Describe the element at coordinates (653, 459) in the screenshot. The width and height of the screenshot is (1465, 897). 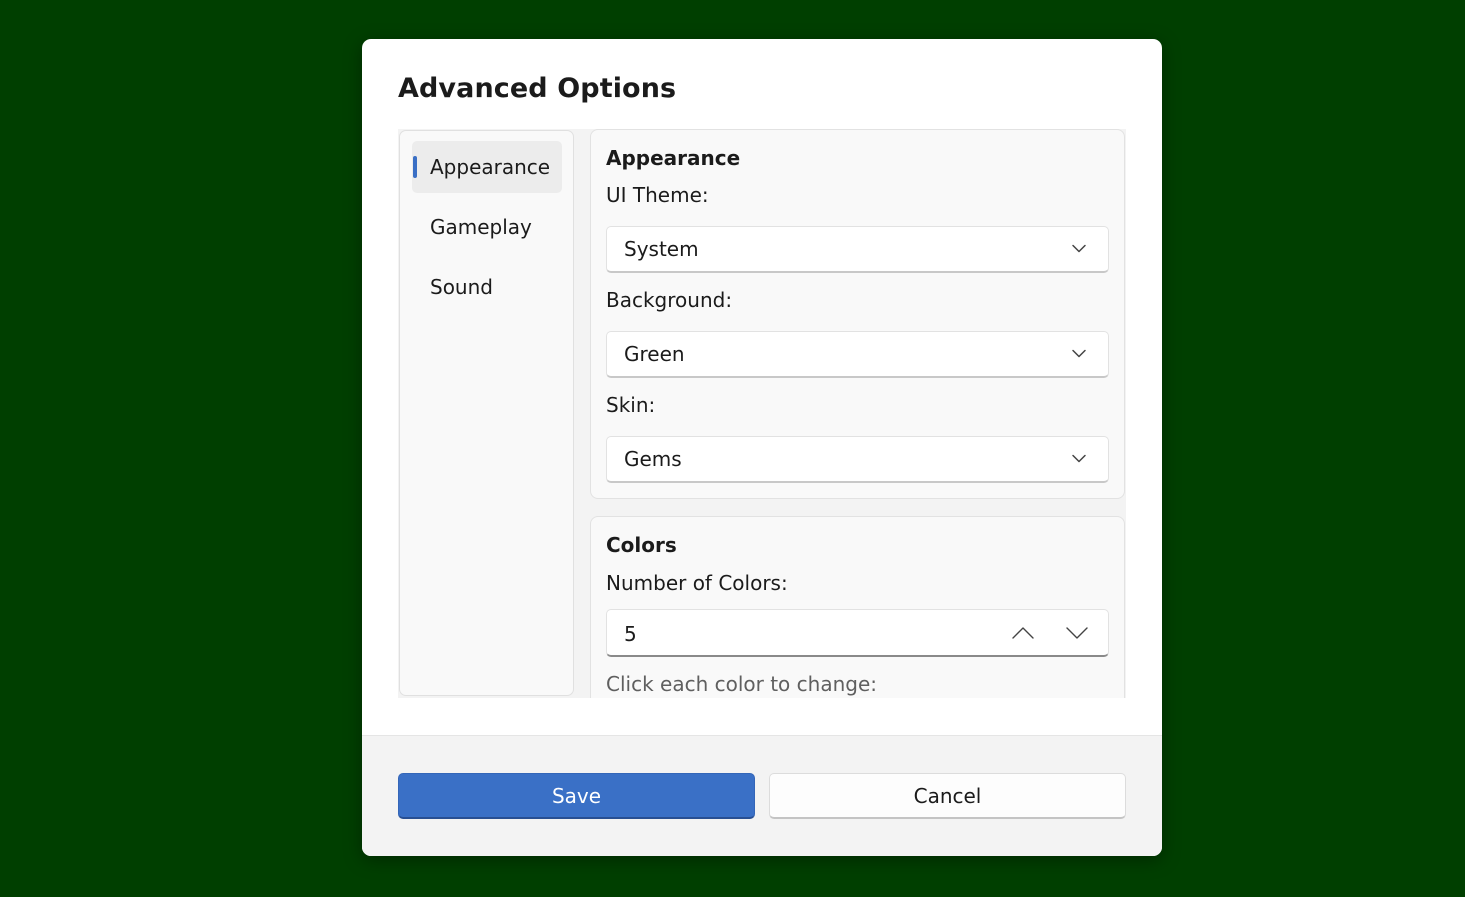
I see `skin-value: Gems` at that location.